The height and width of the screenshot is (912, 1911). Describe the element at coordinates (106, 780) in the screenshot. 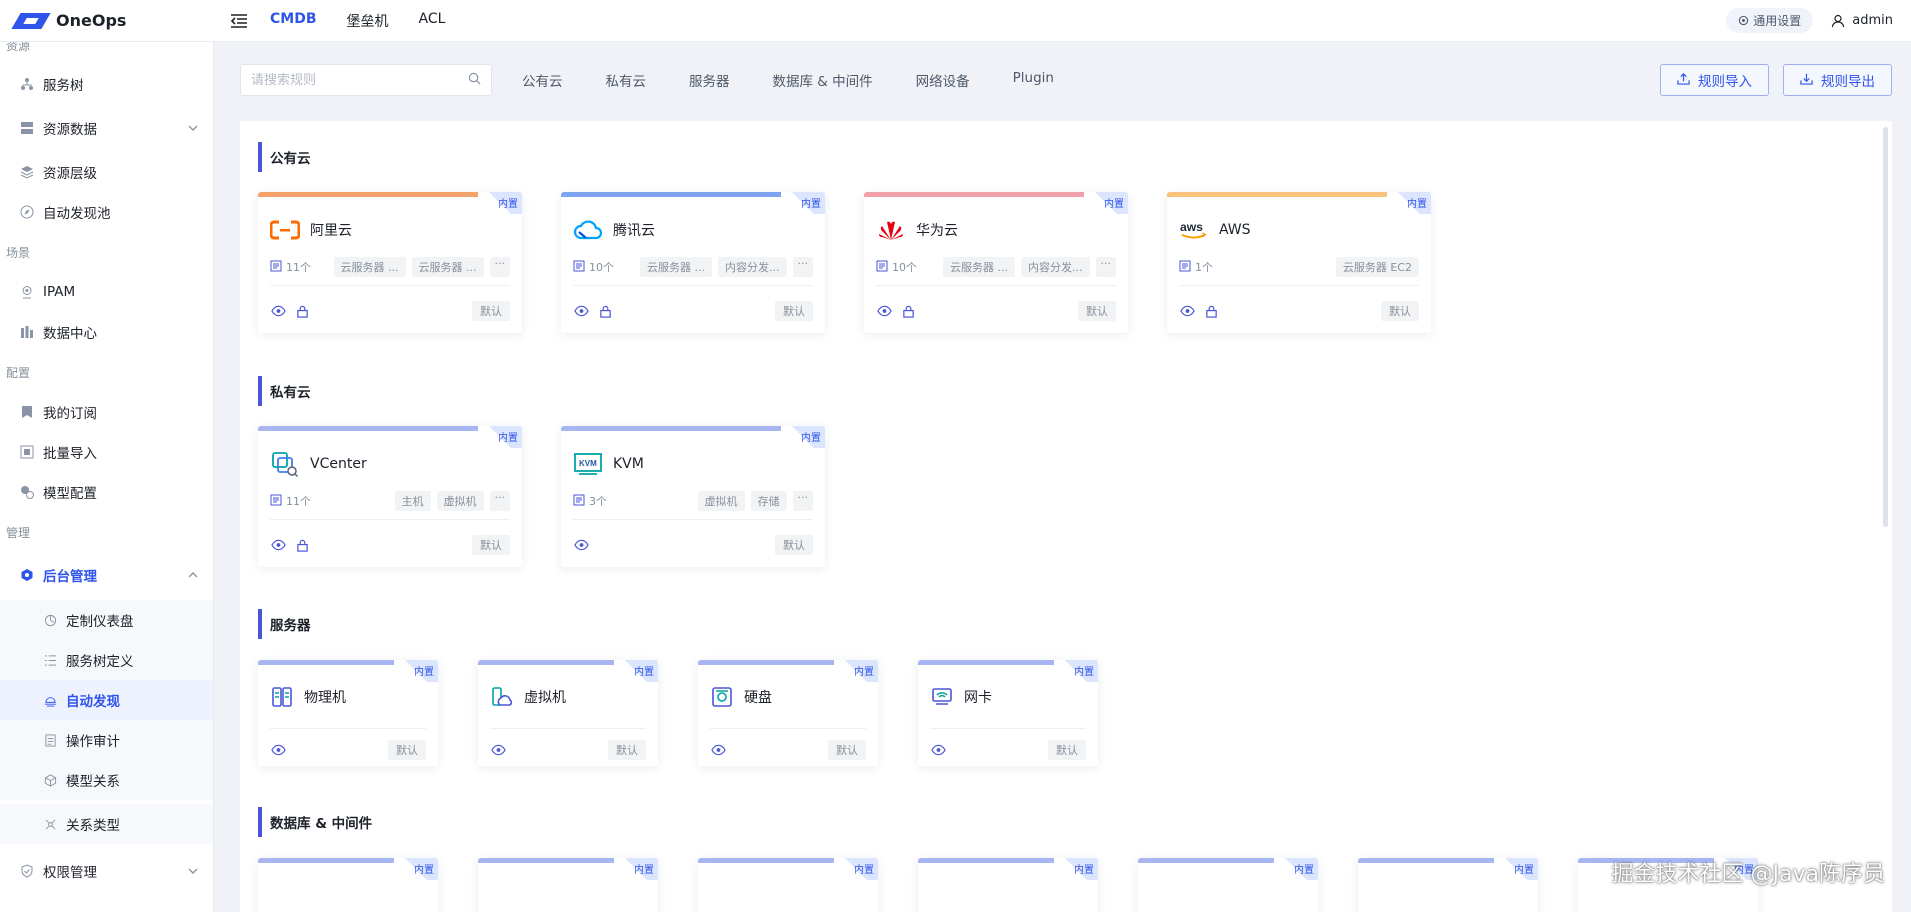

I see `sidebar-subitem-model-relations: 模型关系` at that location.